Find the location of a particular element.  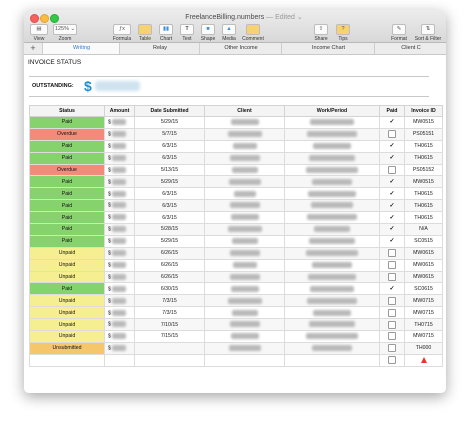

table-row: Overdue $5/7/15 PS05151 is located at coordinates (236, 134).